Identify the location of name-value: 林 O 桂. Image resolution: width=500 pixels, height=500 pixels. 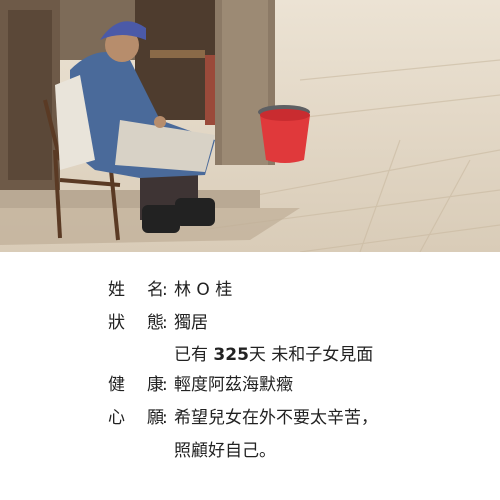
(203, 290).